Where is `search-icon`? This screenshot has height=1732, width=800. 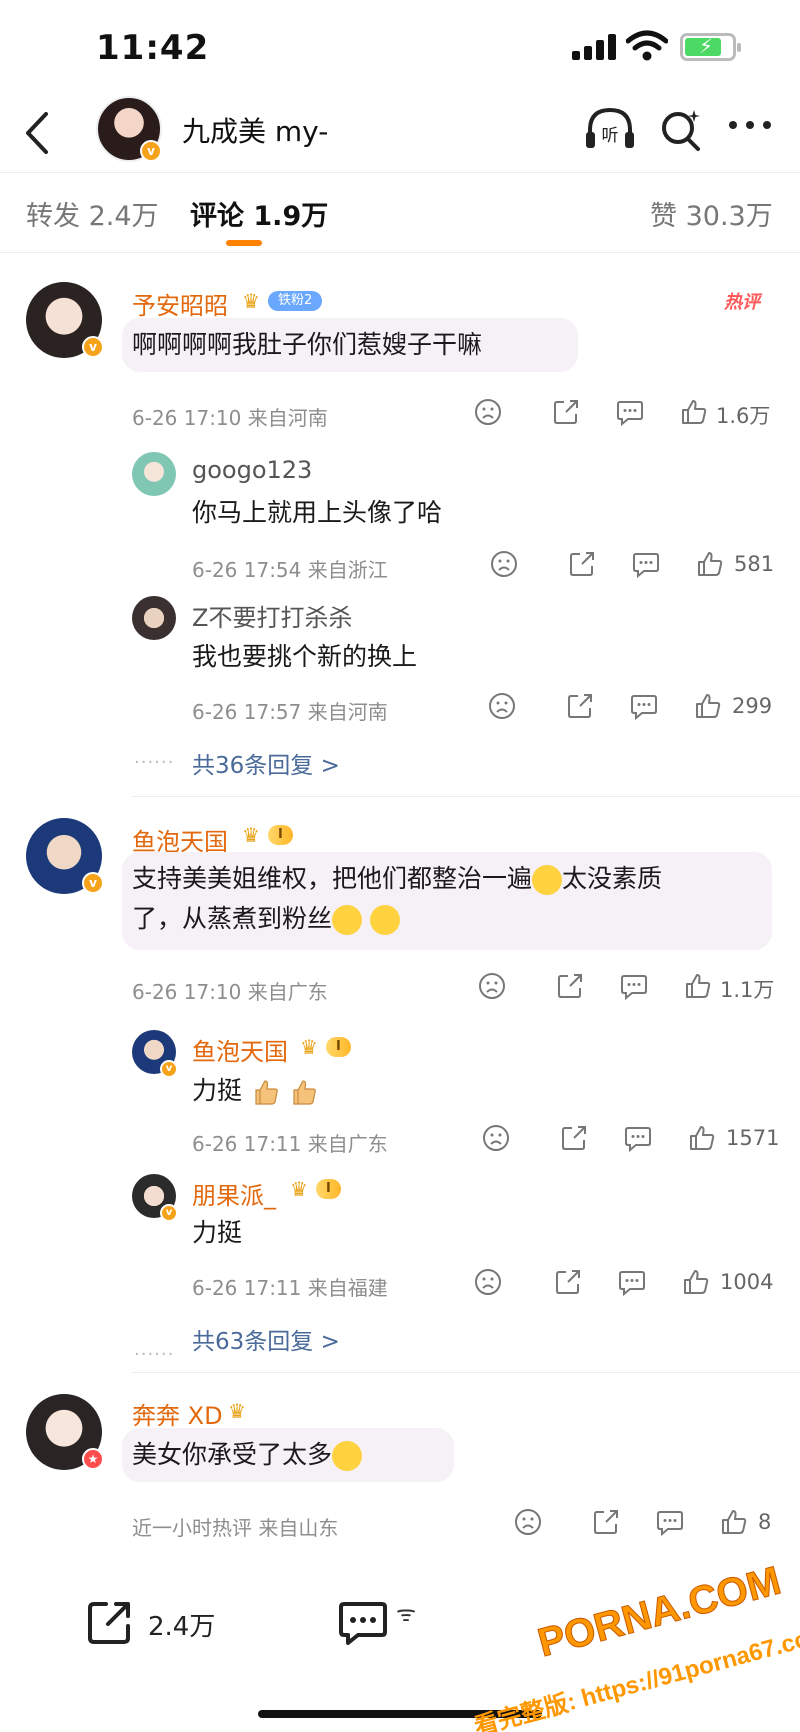
search-icon is located at coordinates (681, 130).